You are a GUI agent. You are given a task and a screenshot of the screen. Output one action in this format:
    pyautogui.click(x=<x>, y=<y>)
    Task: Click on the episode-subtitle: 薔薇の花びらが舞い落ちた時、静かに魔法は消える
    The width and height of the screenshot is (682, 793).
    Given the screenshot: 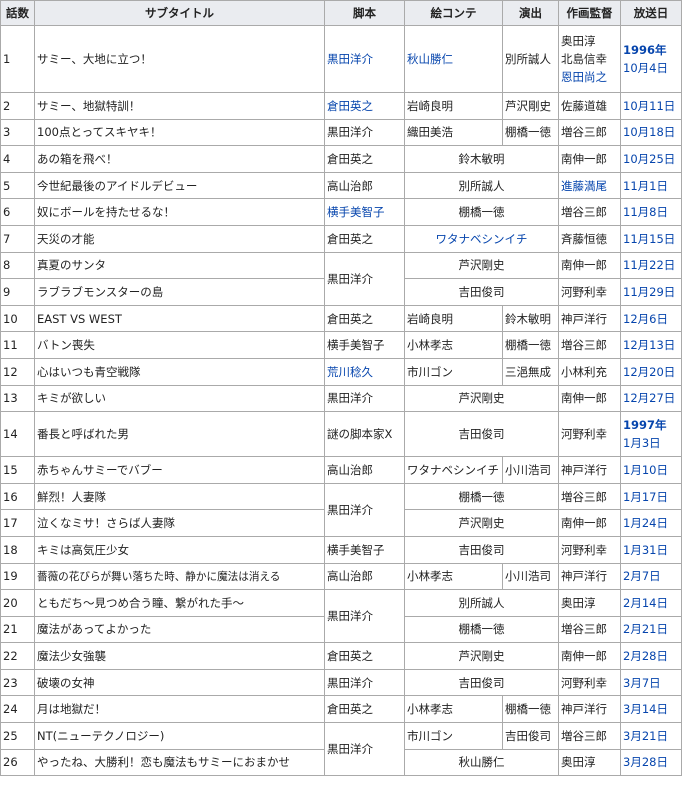 What is the action you would take?
    pyautogui.click(x=179, y=576)
    